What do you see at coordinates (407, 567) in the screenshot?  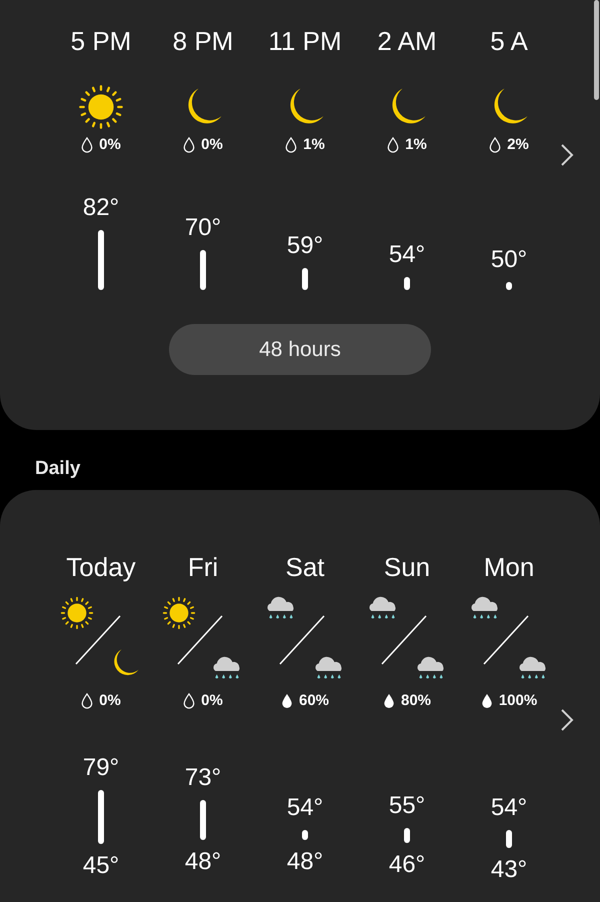 I see `day-label: Sun` at bounding box center [407, 567].